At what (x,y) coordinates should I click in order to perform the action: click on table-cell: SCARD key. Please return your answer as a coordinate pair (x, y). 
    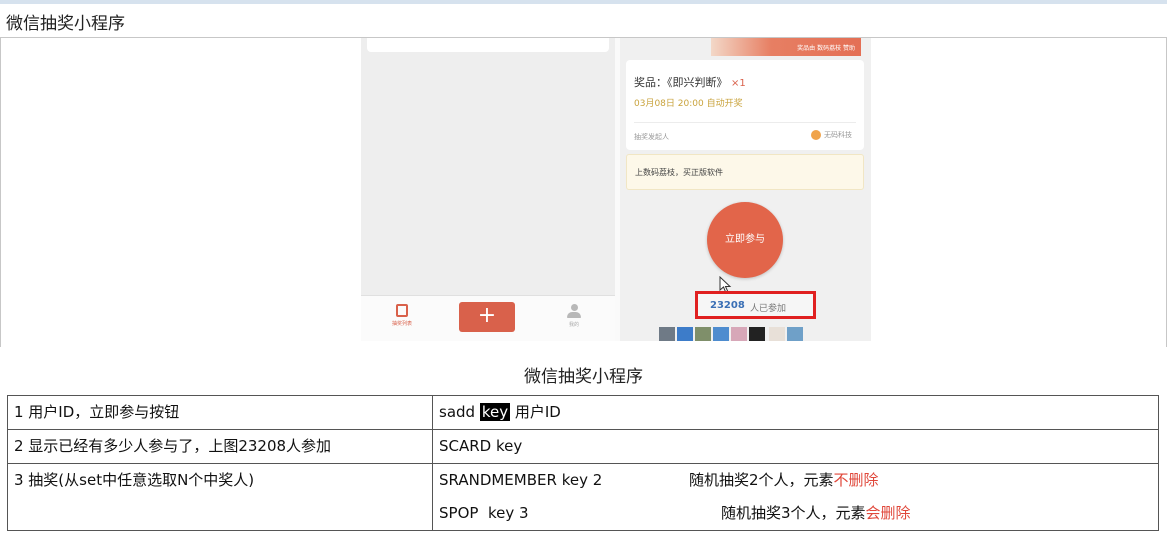
    Looking at the image, I should click on (795, 446).